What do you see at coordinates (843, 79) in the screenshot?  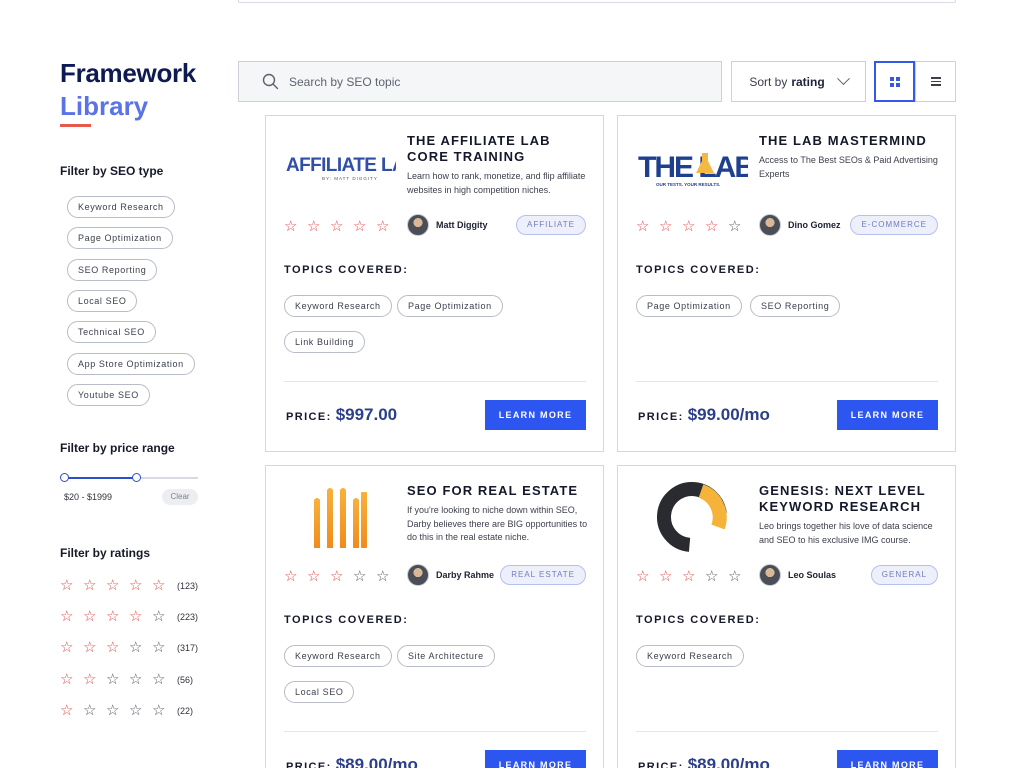 I see `chevron-down-icon` at bounding box center [843, 79].